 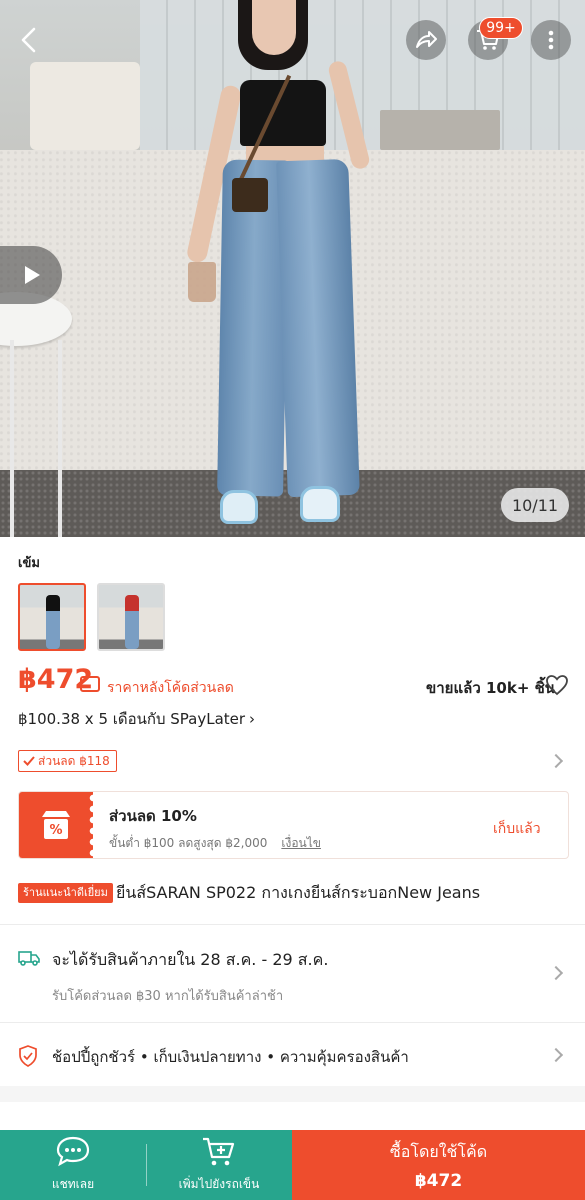 What do you see at coordinates (438, 1165) in the screenshot?
I see `buy-with-voucher-button: ซื้อโดยใช้โค้ด ฿472` at bounding box center [438, 1165].